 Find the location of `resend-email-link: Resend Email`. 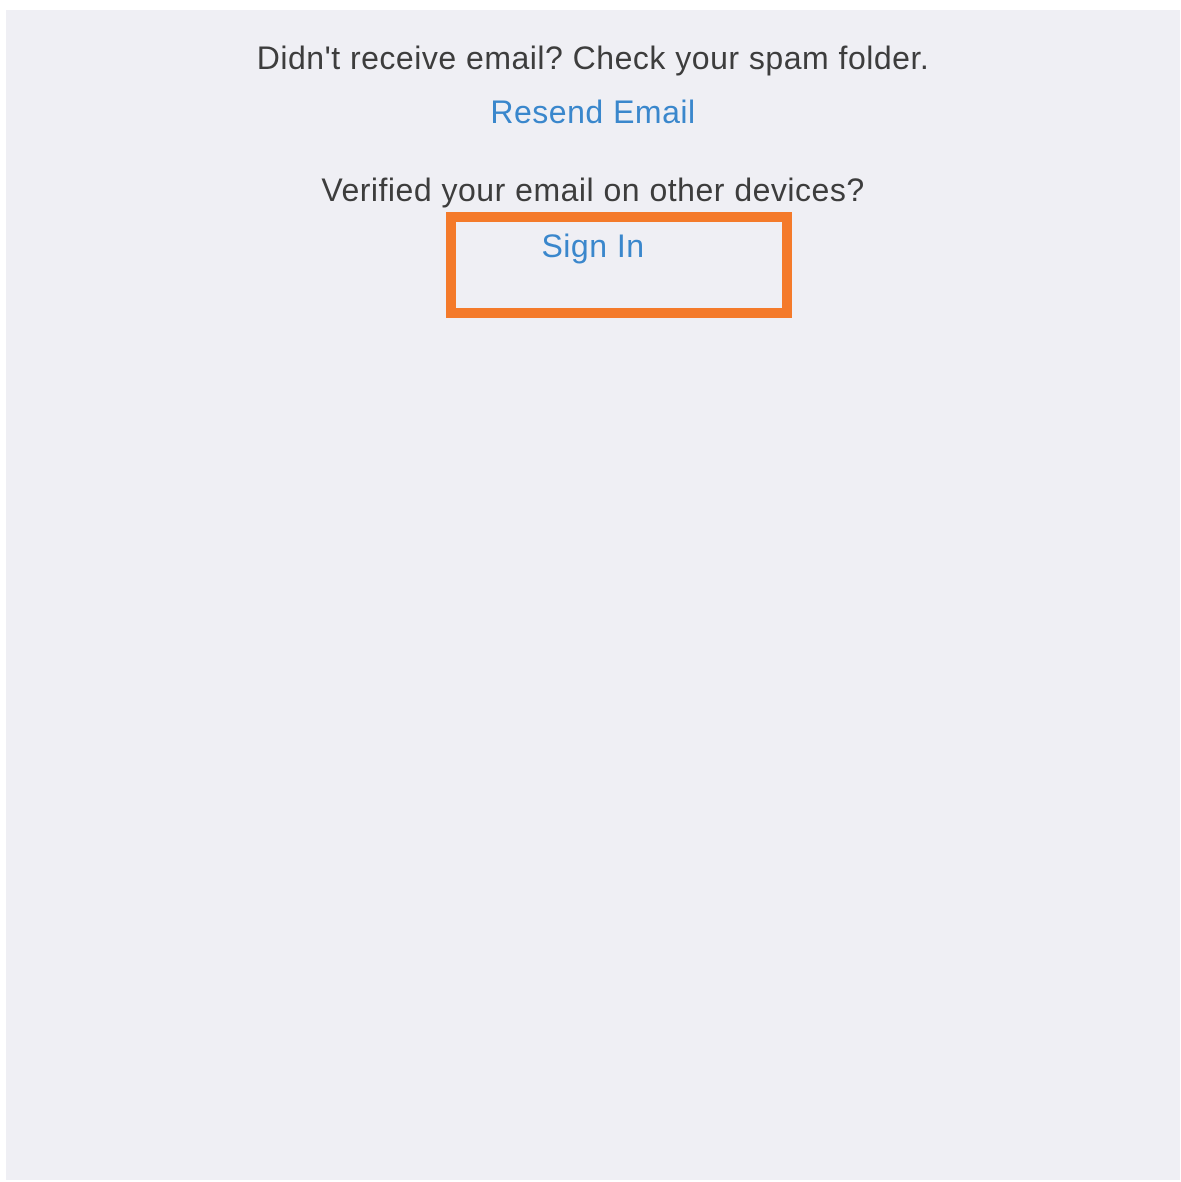

resend-email-link: Resend Email is located at coordinates (593, 112).